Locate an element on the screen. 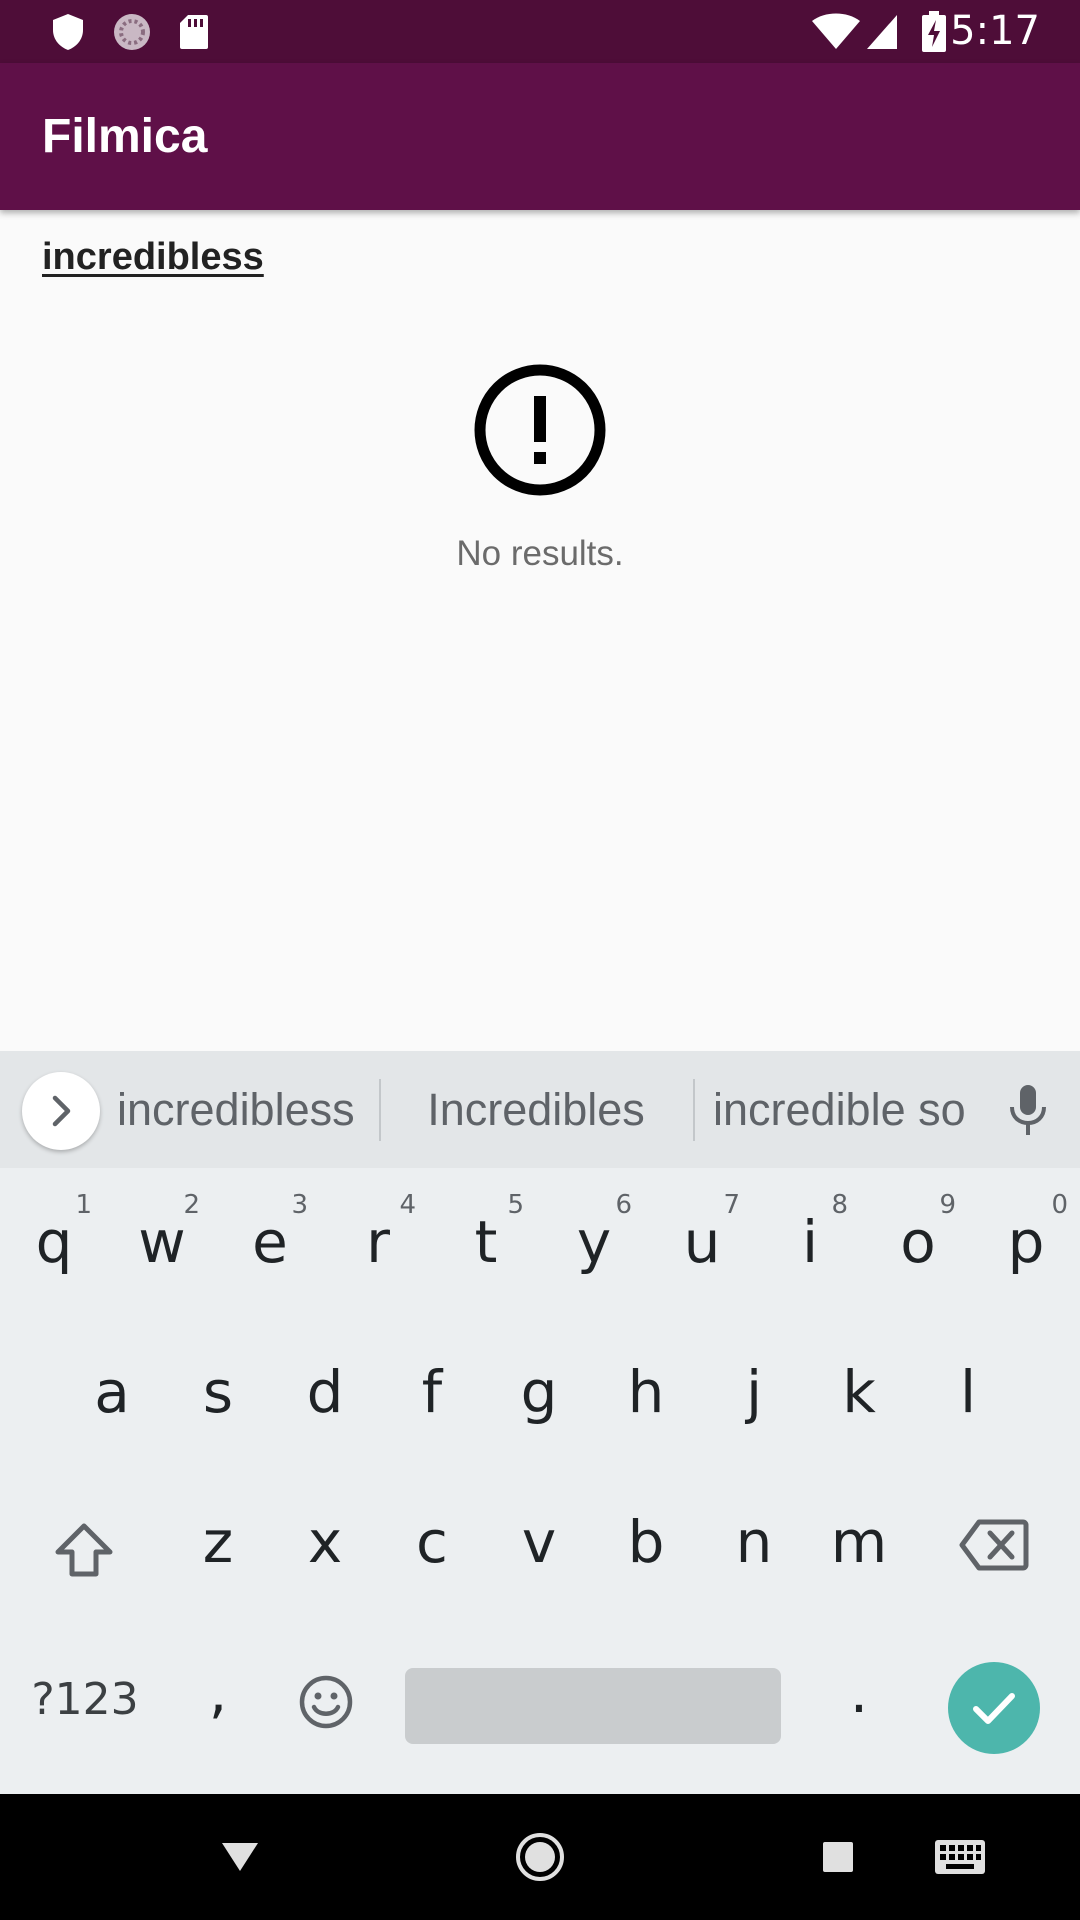 Image resolution: width=1080 pixels, height=1920 pixels. key-label: z is located at coordinates (218, 1542).